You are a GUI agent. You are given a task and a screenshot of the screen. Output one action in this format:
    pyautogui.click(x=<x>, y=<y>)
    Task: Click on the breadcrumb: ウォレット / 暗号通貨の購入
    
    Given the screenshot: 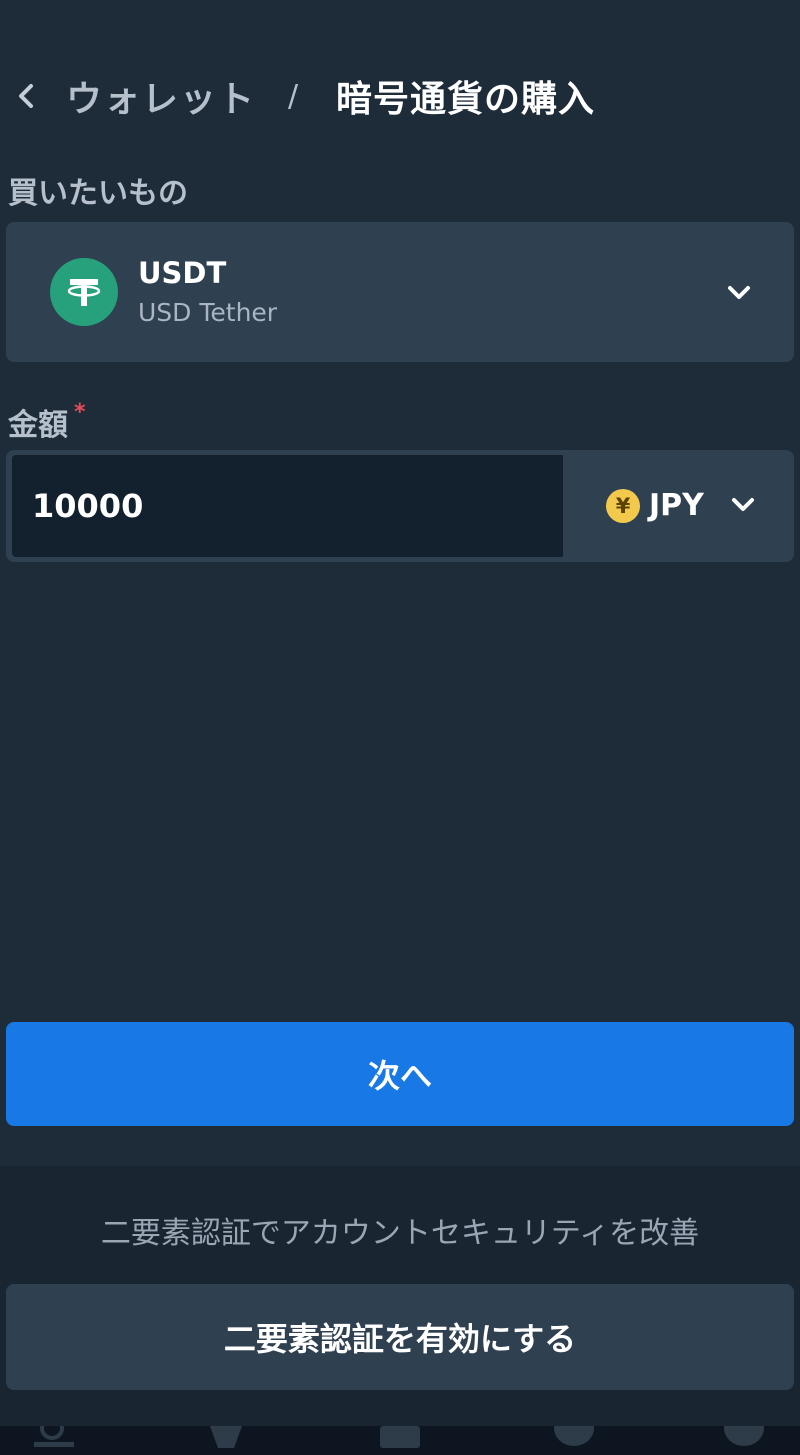 What is the action you would take?
    pyautogui.click(x=400, y=96)
    